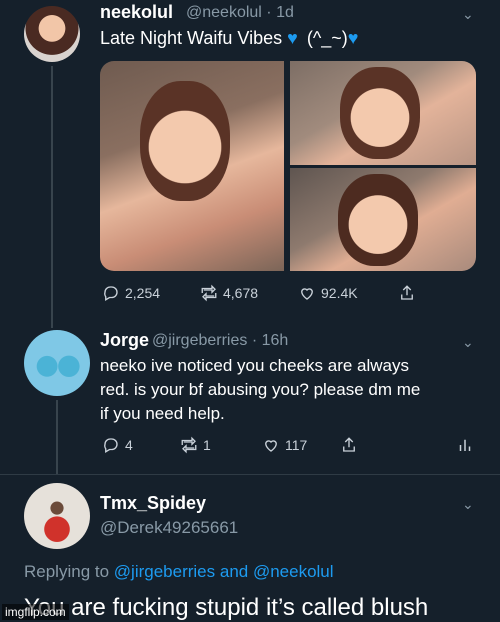 The image size is (500, 622). I want to click on tweet-line: neeko ive noticed you cheeks are always, so click(255, 365).